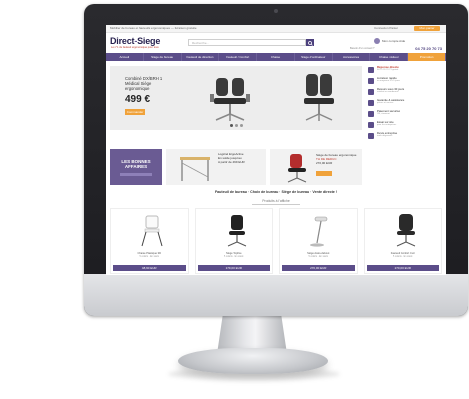  I want to click on nav-item-fauteuil-direction: Fauteuil de direction, so click(201, 57).